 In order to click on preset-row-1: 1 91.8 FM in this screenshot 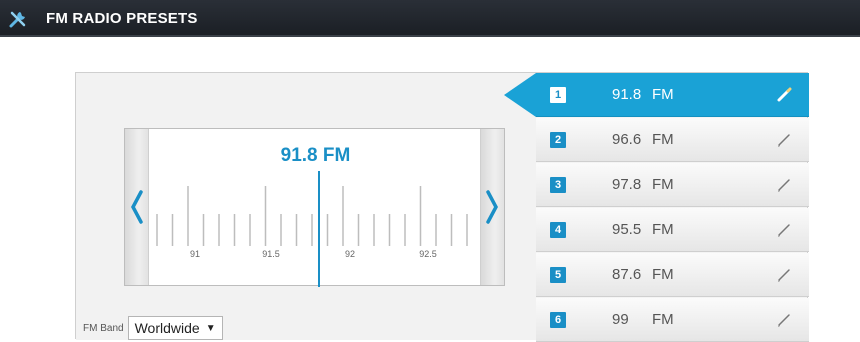, I will do `click(656, 95)`.